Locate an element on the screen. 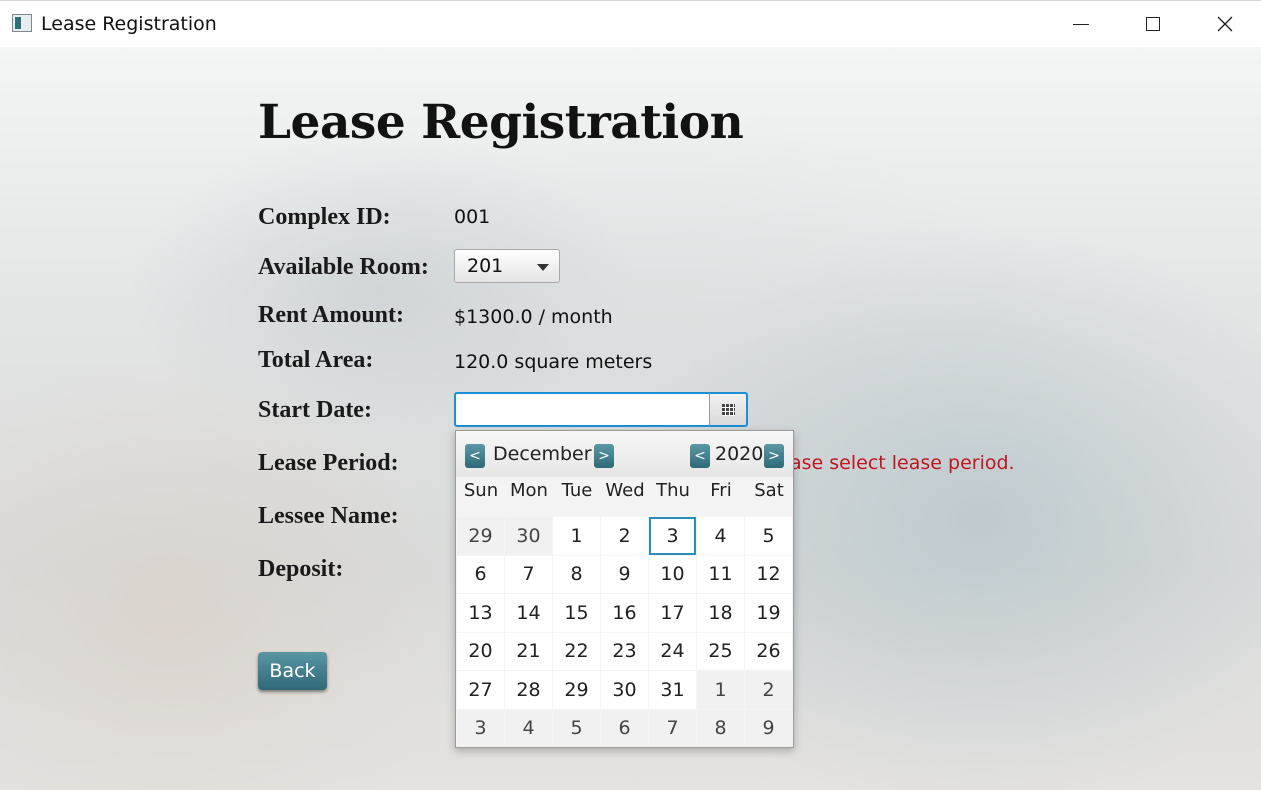  page-title: Lease Registration is located at coordinates (501, 122).